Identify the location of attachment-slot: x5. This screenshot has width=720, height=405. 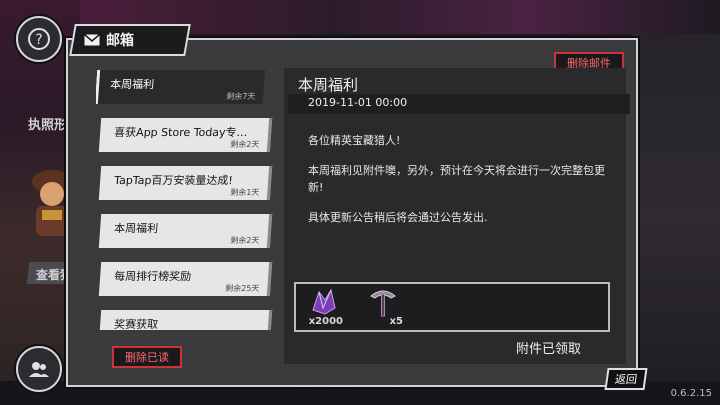
(383, 307).